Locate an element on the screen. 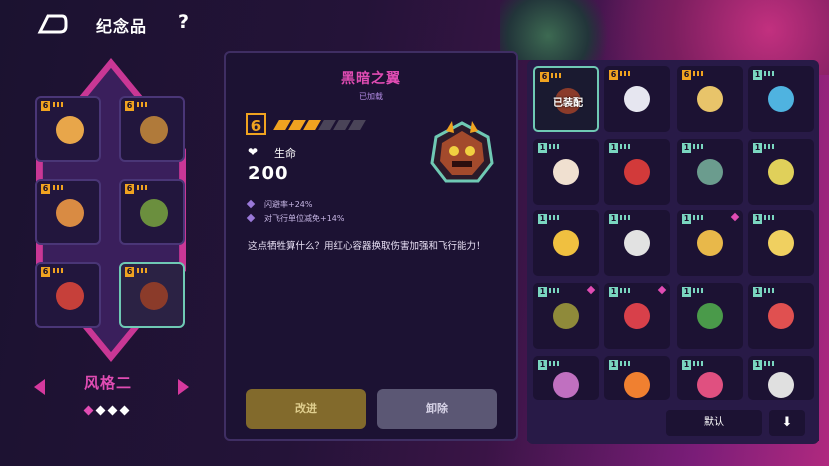 This screenshot has height=466, width=829. snack-bag-icon is located at coordinates (566, 385).